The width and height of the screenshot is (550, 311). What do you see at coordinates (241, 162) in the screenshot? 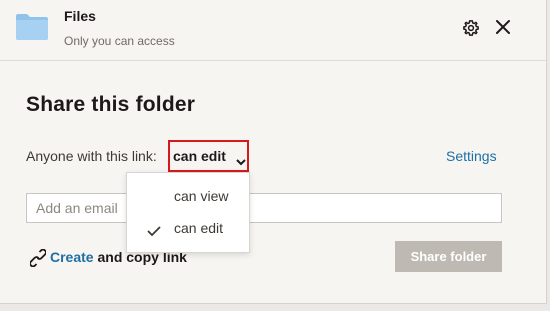
I see `chevron-down-icon` at bounding box center [241, 162].